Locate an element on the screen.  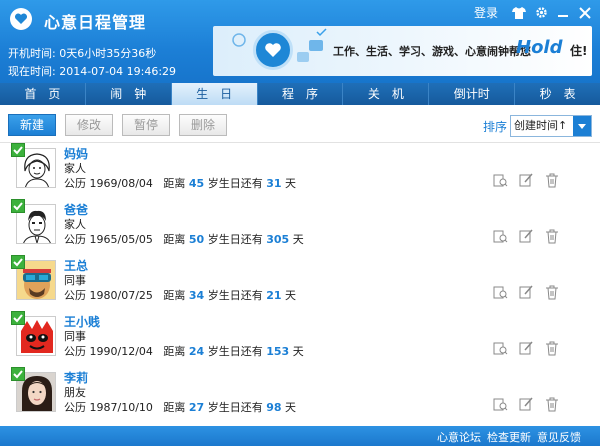
tab-program: 程 序 is located at coordinates (301, 94).